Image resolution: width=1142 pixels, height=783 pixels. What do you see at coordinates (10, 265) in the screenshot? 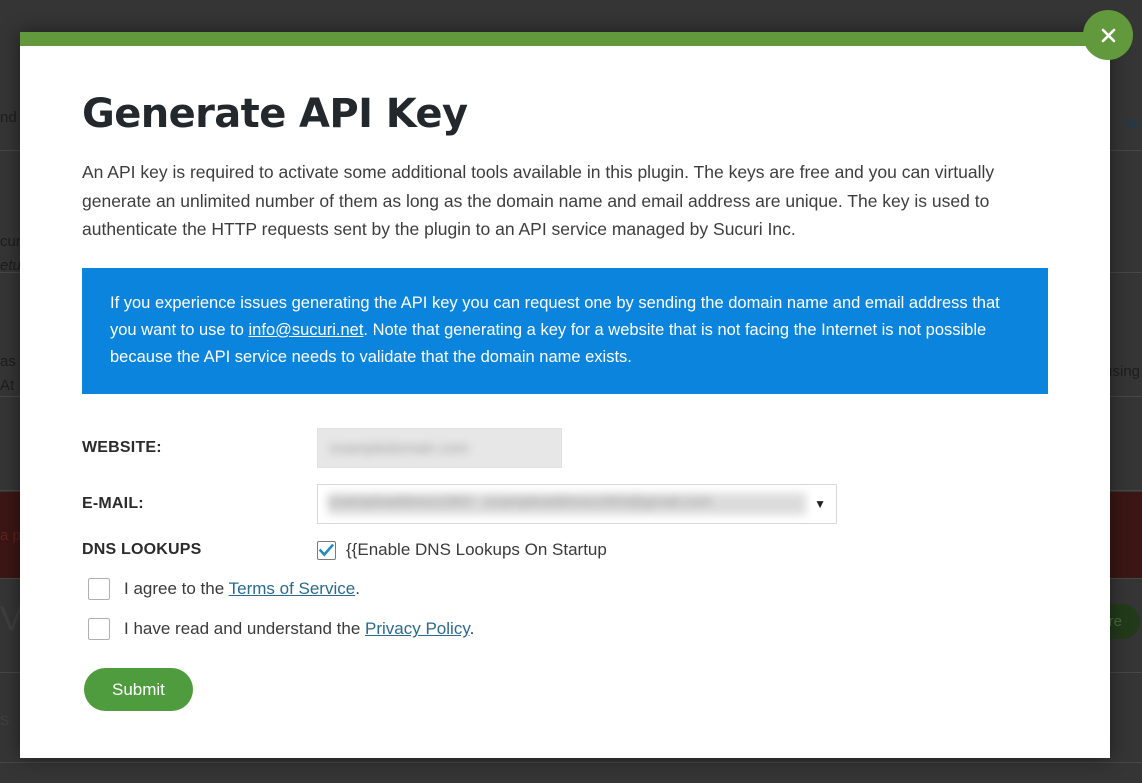
I see `background-text-fragment: etu` at bounding box center [10, 265].